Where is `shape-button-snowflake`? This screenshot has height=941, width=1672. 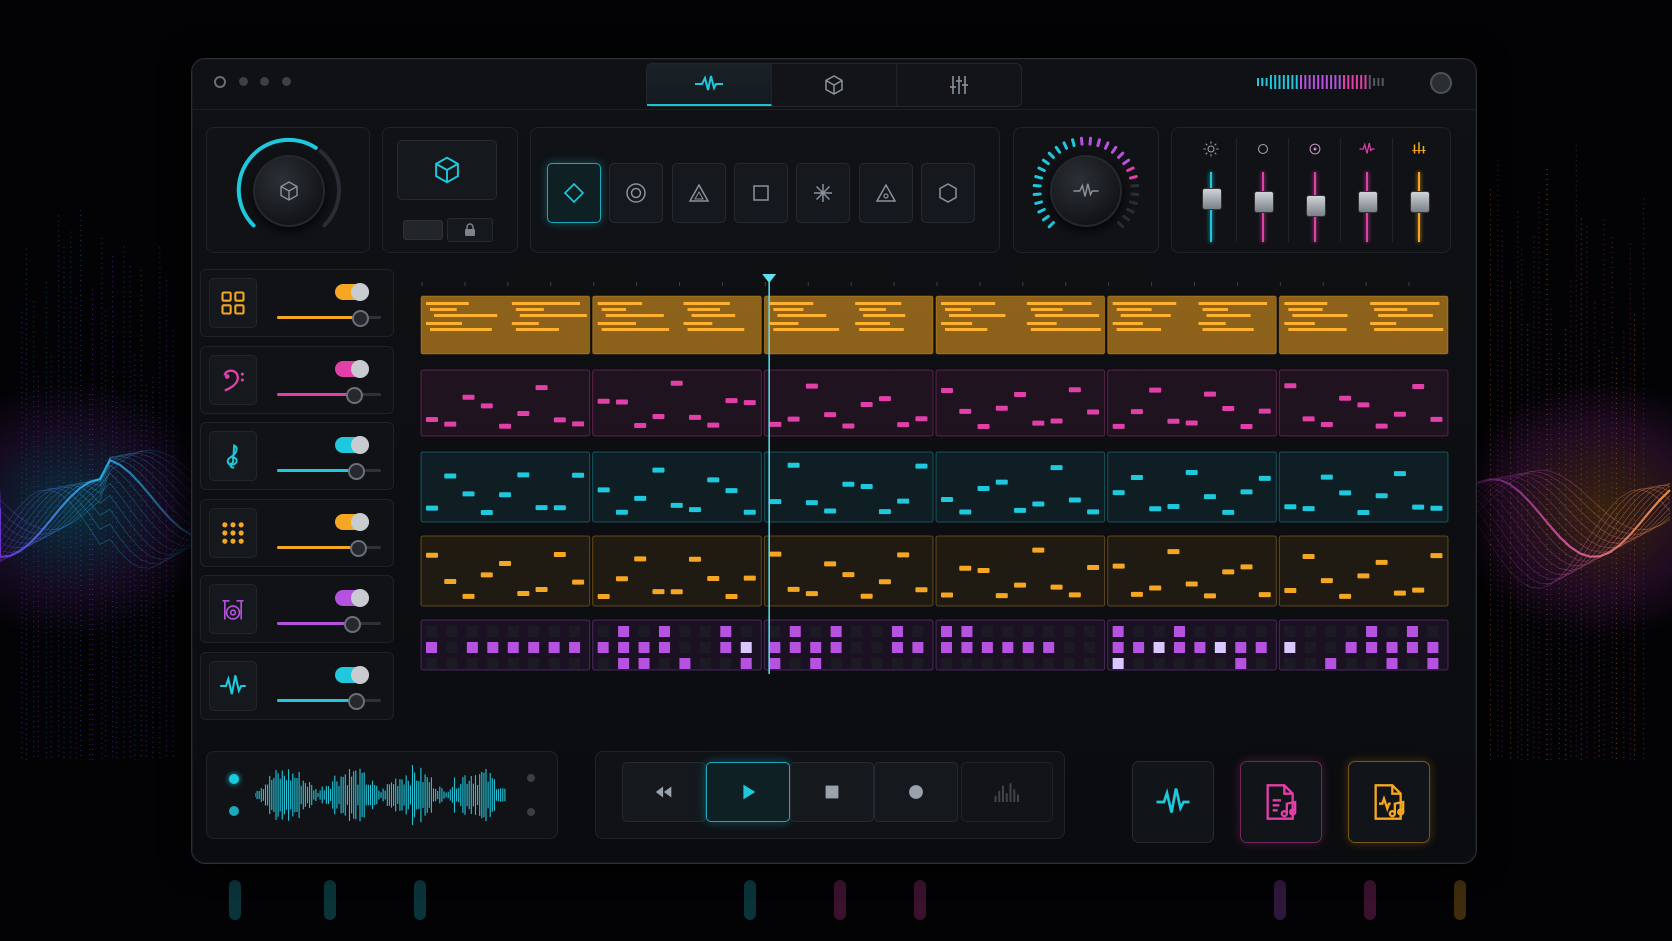
shape-button-snowflake is located at coordinates (823, 193).